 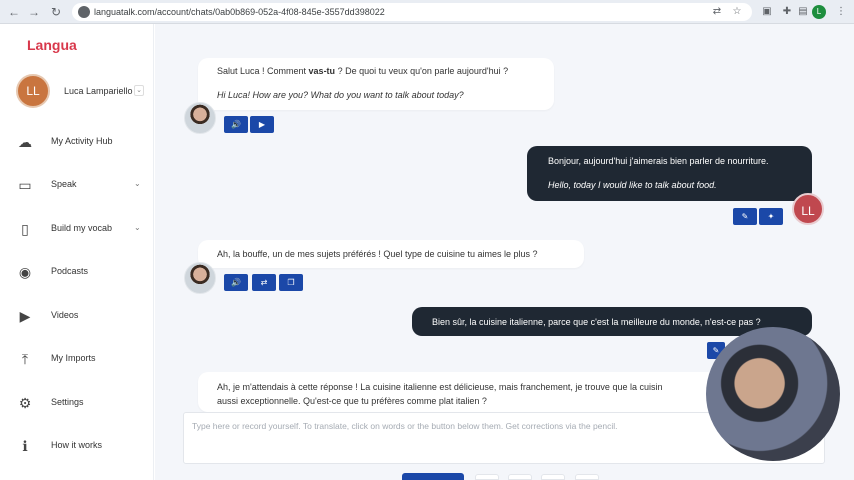 What do you see at coordinates (25, 185) in the screenshot?
I see `chat-icon: ▭` at bounding box center [25, 185].